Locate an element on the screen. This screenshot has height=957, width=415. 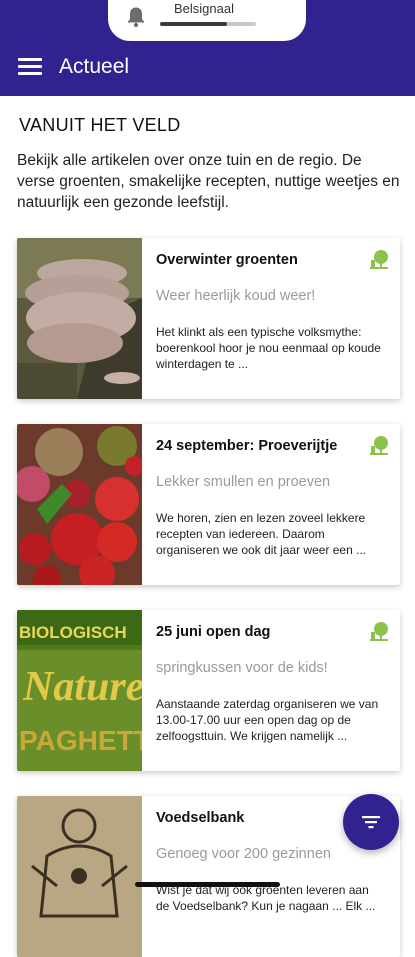
svg-text: PAGHETTI is located at coordinates (80, 740).